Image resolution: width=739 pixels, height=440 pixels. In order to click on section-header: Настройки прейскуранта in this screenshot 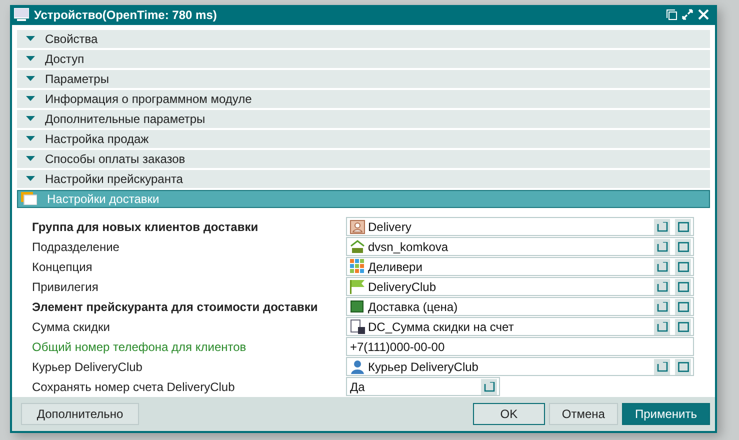, I will do `click(363, 179)`.